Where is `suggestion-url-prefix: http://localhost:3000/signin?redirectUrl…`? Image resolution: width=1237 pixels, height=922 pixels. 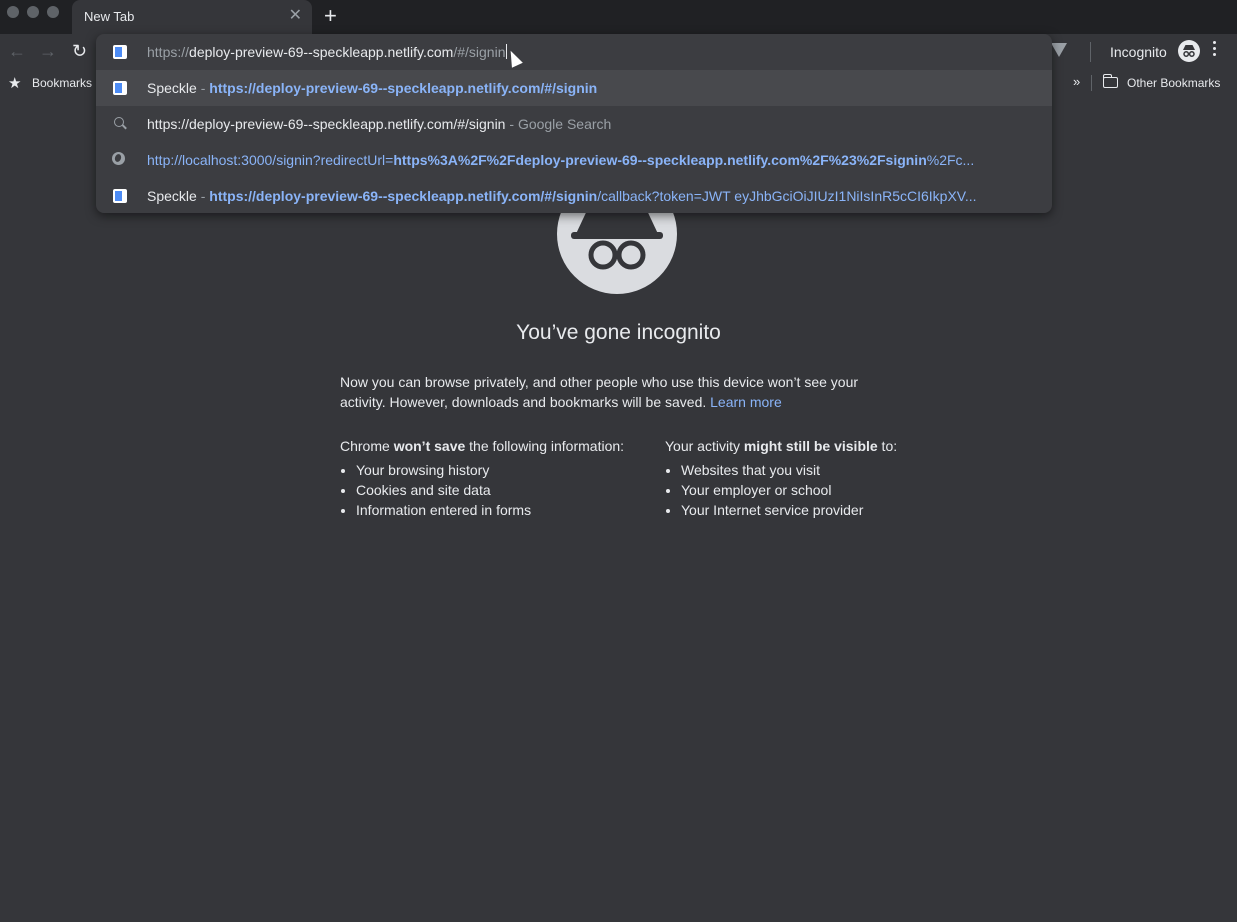
suggestion-url-prefix: http://localhost:3000/signin?redirectUrl… is located at coordinates (270, 160).